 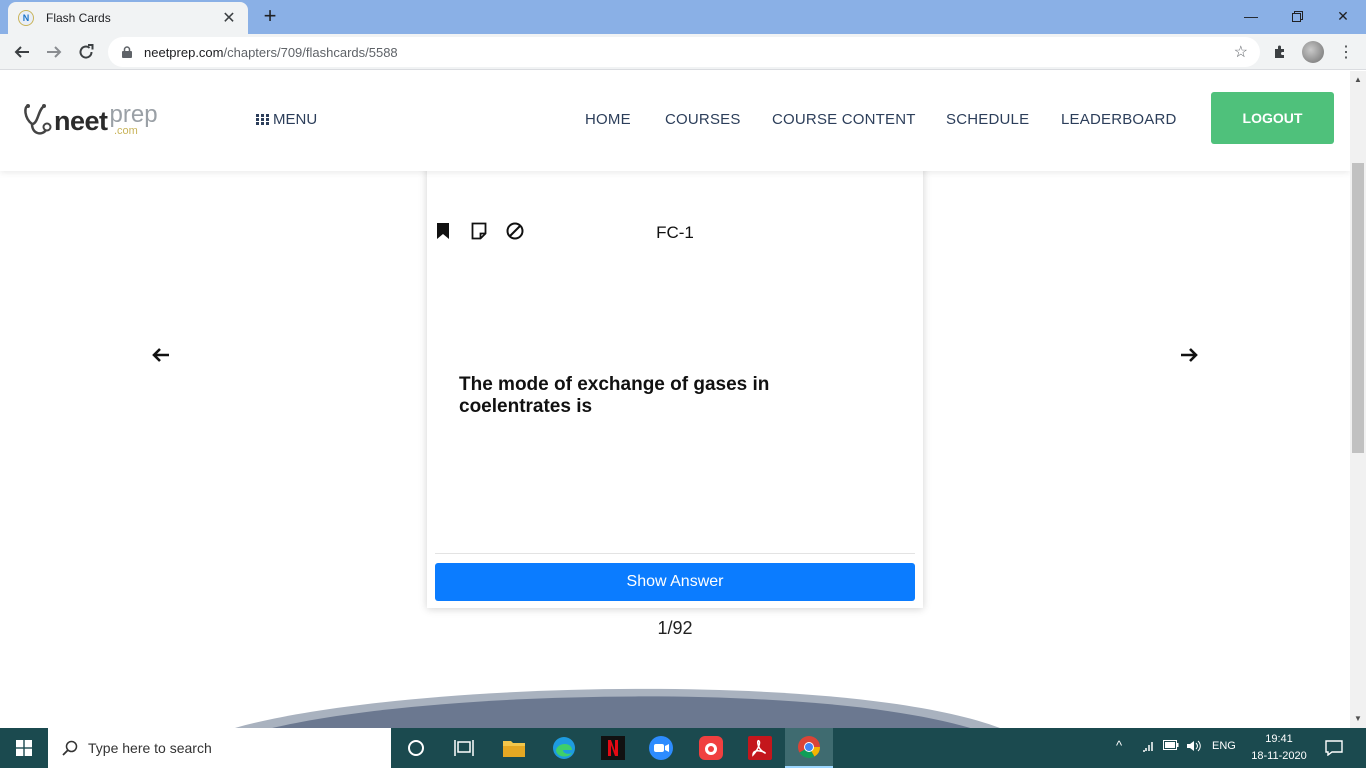 What do you see at coordinates (809, 748) in the screenshot?
I see `chrome-taskbar-icon` at bounding box center [809, 748].